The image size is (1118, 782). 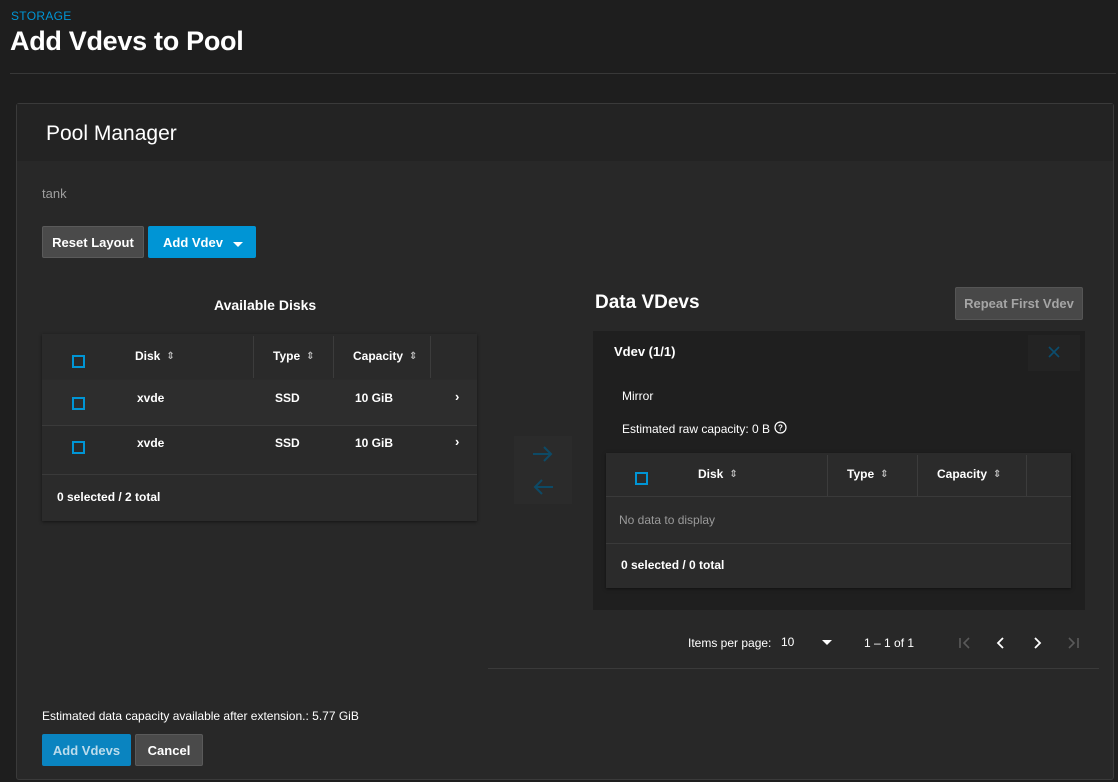 What do you see at coordinates (109, 497) in the screenshot?
I see `available-selection-count: 0 selected / 2 total` at bounding box center [109, 497].